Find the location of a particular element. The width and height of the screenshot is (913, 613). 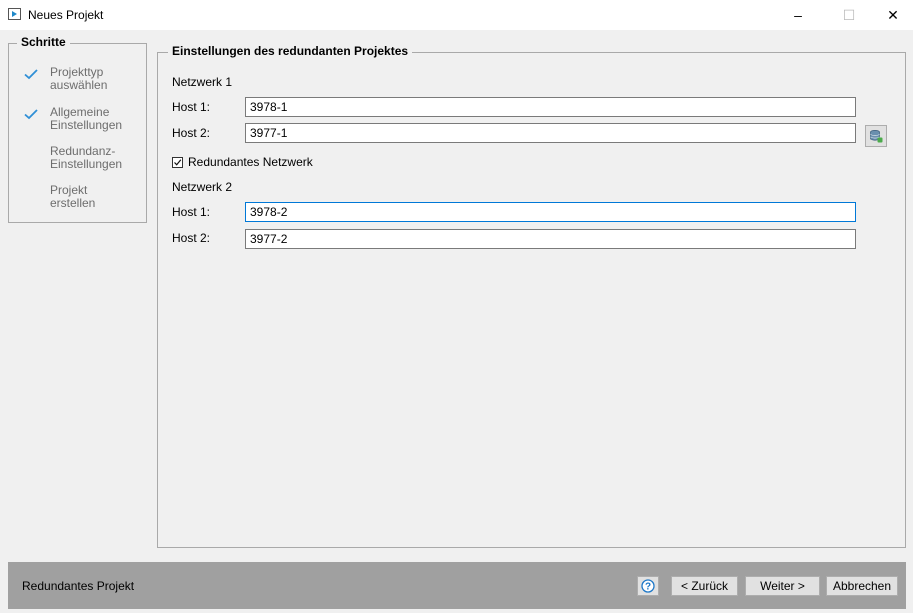

next-button: Weiter > is located at coordinates (782, 586).